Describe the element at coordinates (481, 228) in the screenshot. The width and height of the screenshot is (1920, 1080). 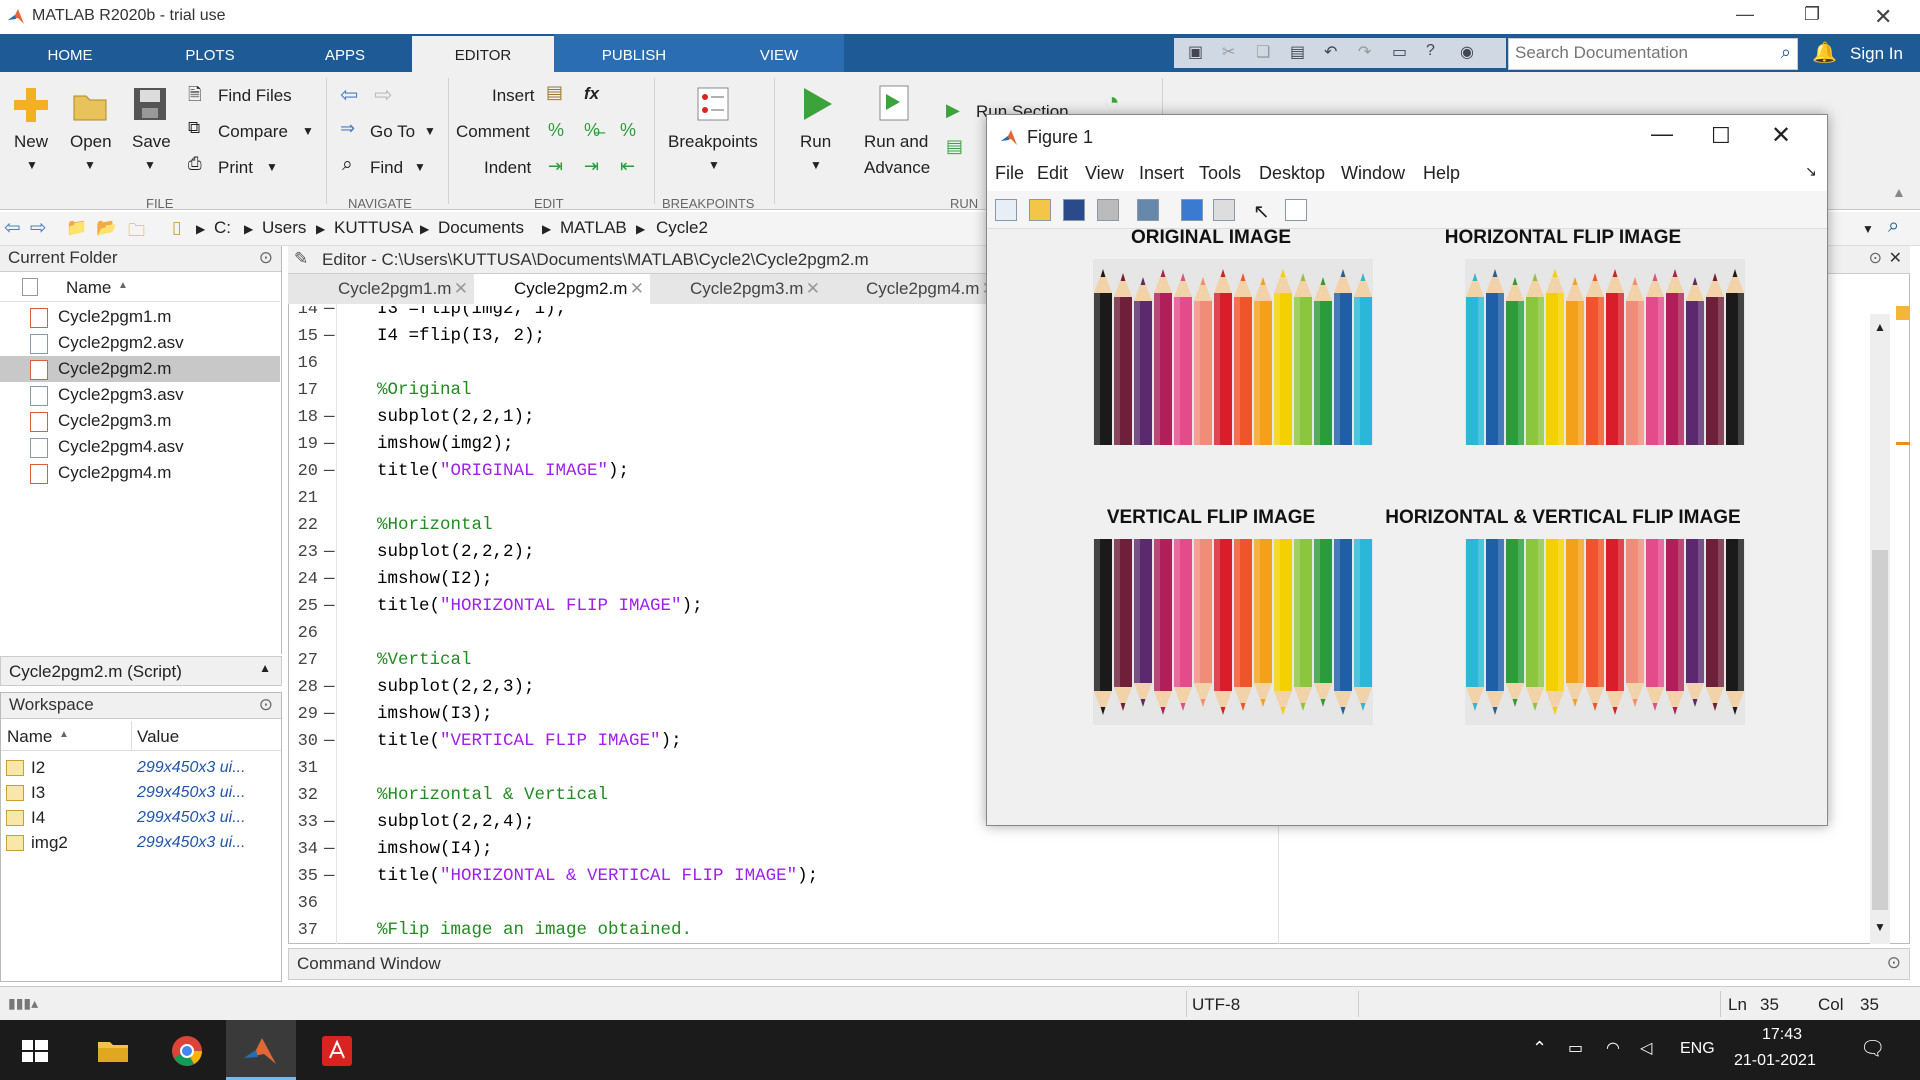
I see `path-documents: Documents` at that location.